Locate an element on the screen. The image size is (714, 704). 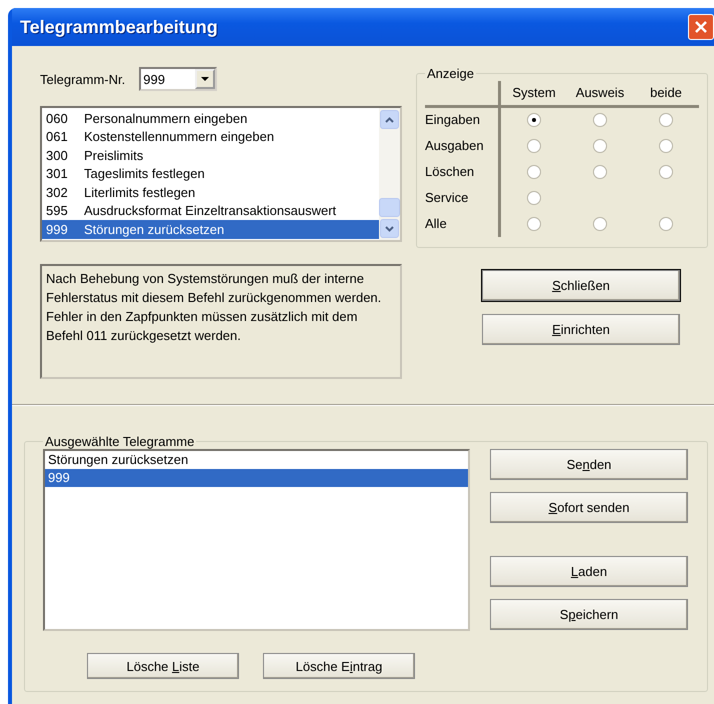
row-label: Service is located at coordinates (463, 198).